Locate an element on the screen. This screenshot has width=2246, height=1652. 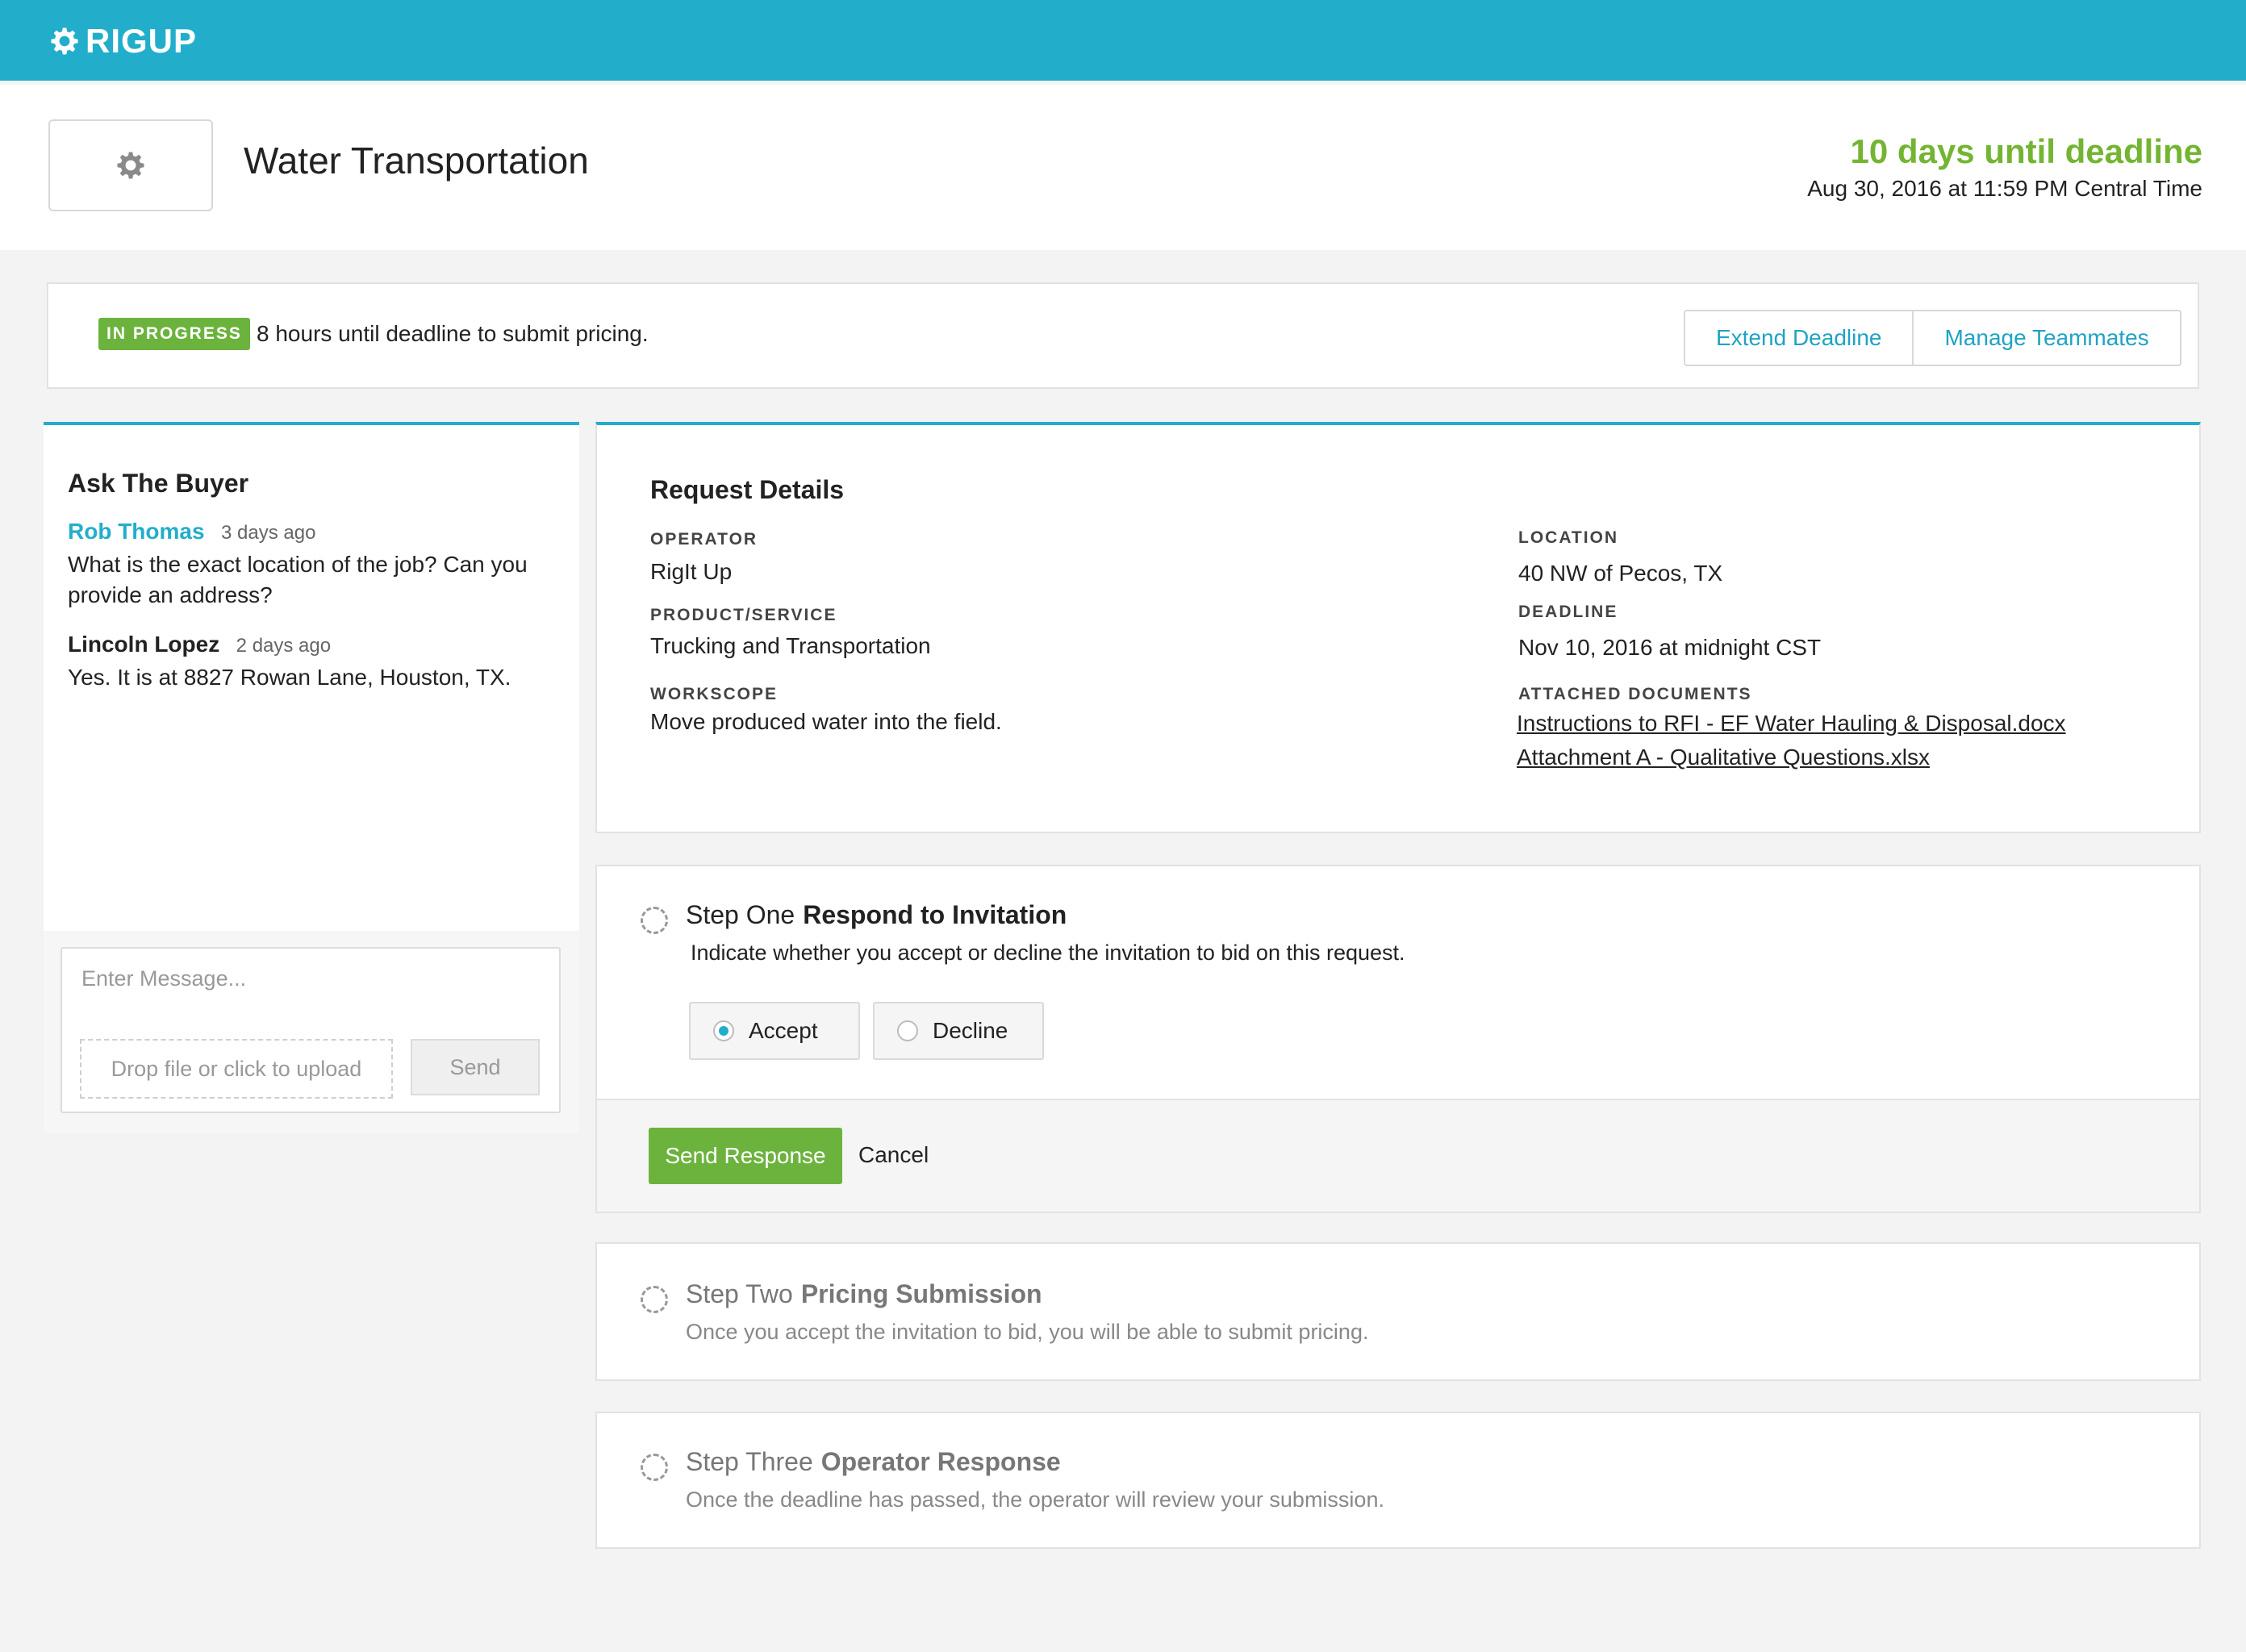
brand-name: RIGUP is located at coordinates (142, 41).